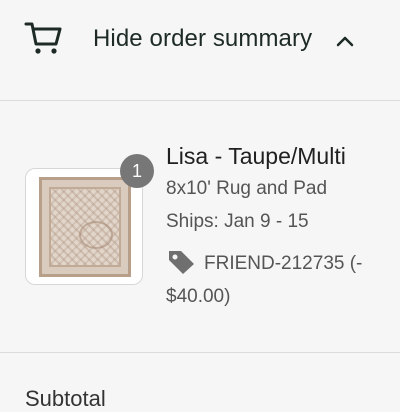 This screenshot has height=412, width=400. What do you see at coordinates (345, 41) in the screenshot?
I see `chevron-up-icon` at bounding box center [345, 41].